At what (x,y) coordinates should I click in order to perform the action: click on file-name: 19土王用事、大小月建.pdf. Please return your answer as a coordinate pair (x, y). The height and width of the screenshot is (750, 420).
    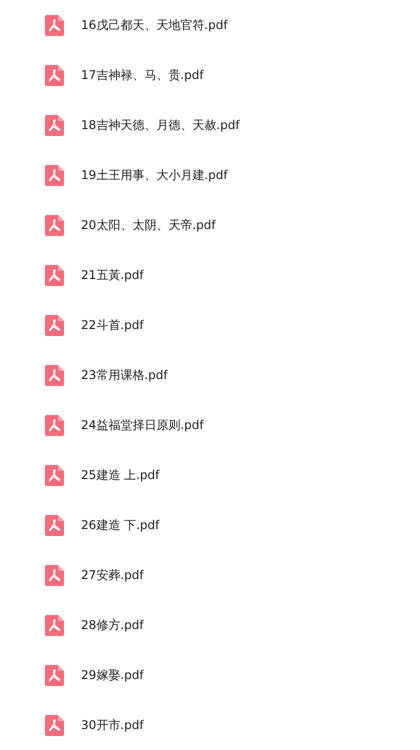
    Looking at the image, I should click on (154, 175).